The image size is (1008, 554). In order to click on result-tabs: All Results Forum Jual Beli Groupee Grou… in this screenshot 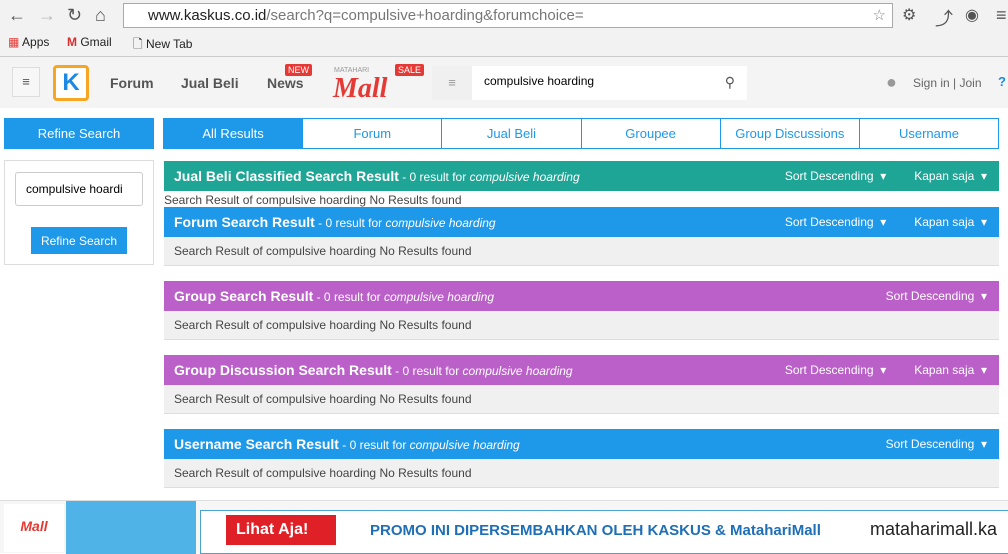, I will do `click(581, 133)`.